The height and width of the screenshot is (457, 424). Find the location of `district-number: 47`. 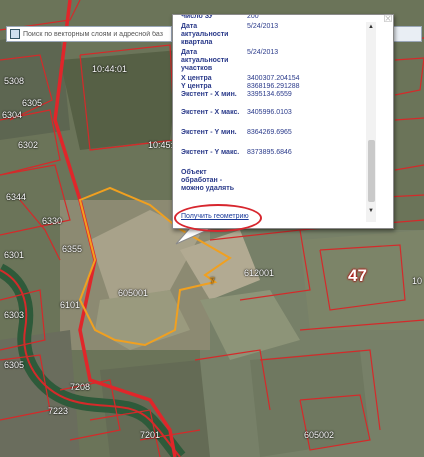

district-number: 47 is located at coordinates (357, 275).